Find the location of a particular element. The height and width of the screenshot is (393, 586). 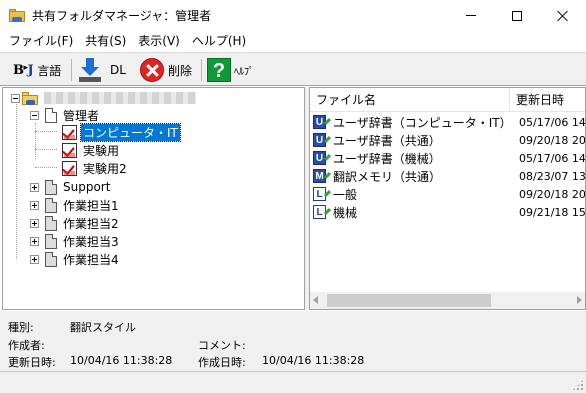

tree-item-computer-it: コンピュータ・IT is located at coordinates (121, 132).